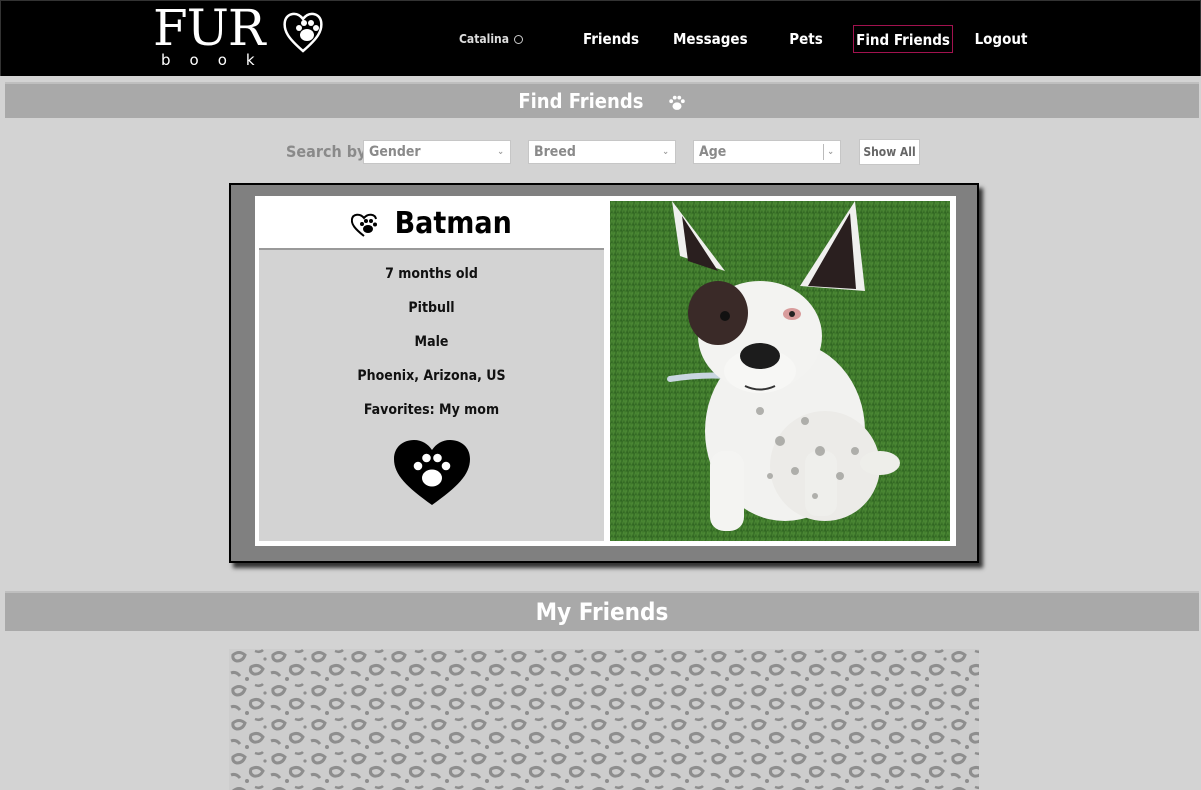 The image size is (1201, 790). What do you see at coordinates (713, 152) in the screenshot?
I see `age-select-value: Age` at bounding box center [713, 152].